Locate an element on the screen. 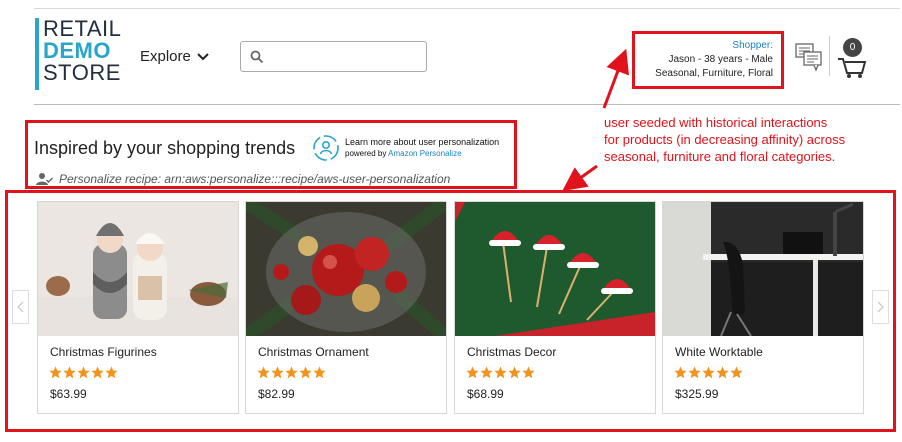  explore-menu: Explore is located at coordinates (174, 56).